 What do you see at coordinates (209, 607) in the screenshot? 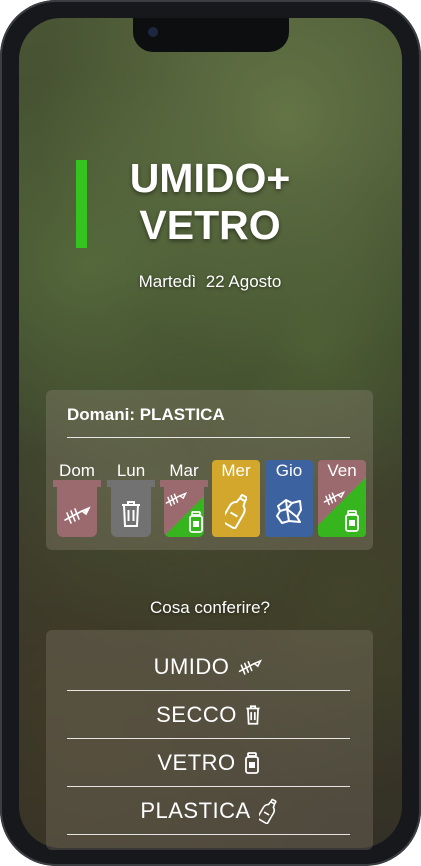
I see `guide-question: Cosa conferire?` at bounding box center [209, 607].